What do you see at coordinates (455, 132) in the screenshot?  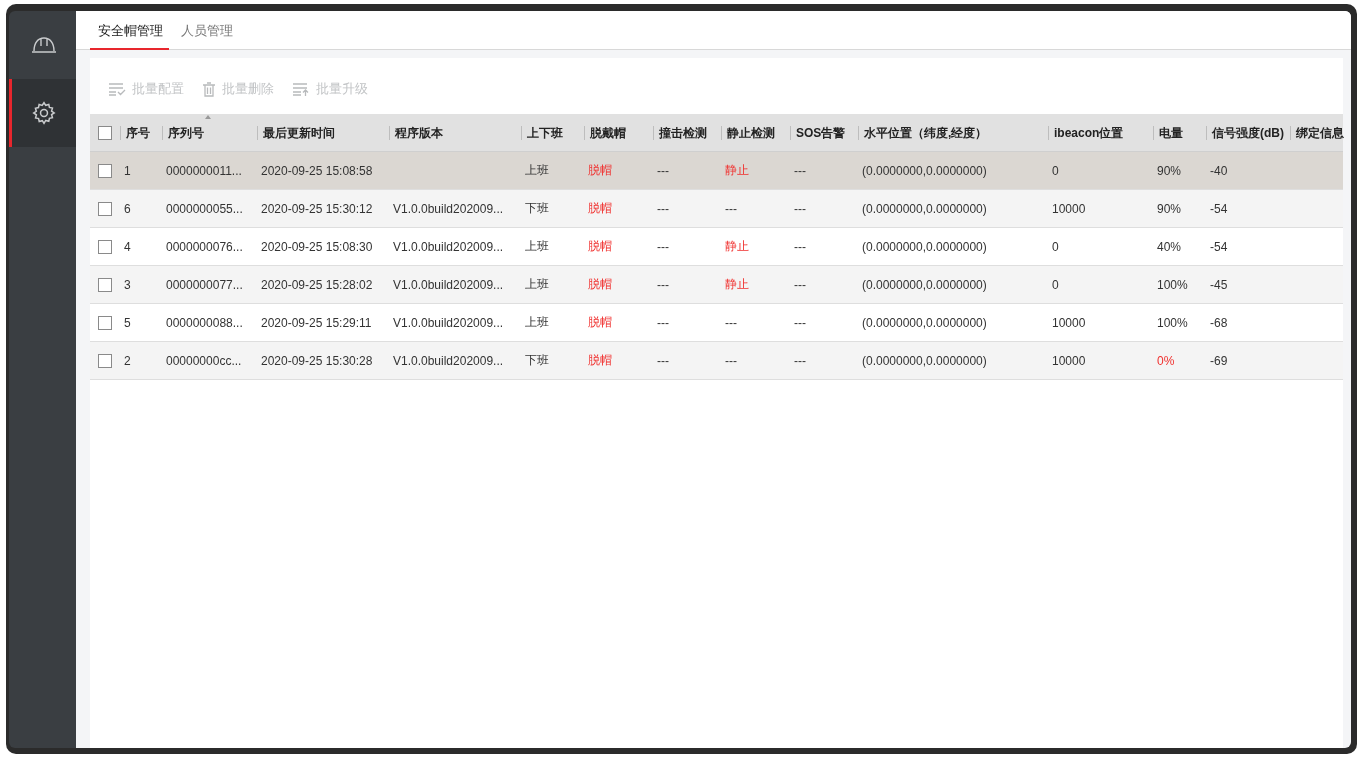 I see `column-header: 程序版本` at bounding box center [455, 132].